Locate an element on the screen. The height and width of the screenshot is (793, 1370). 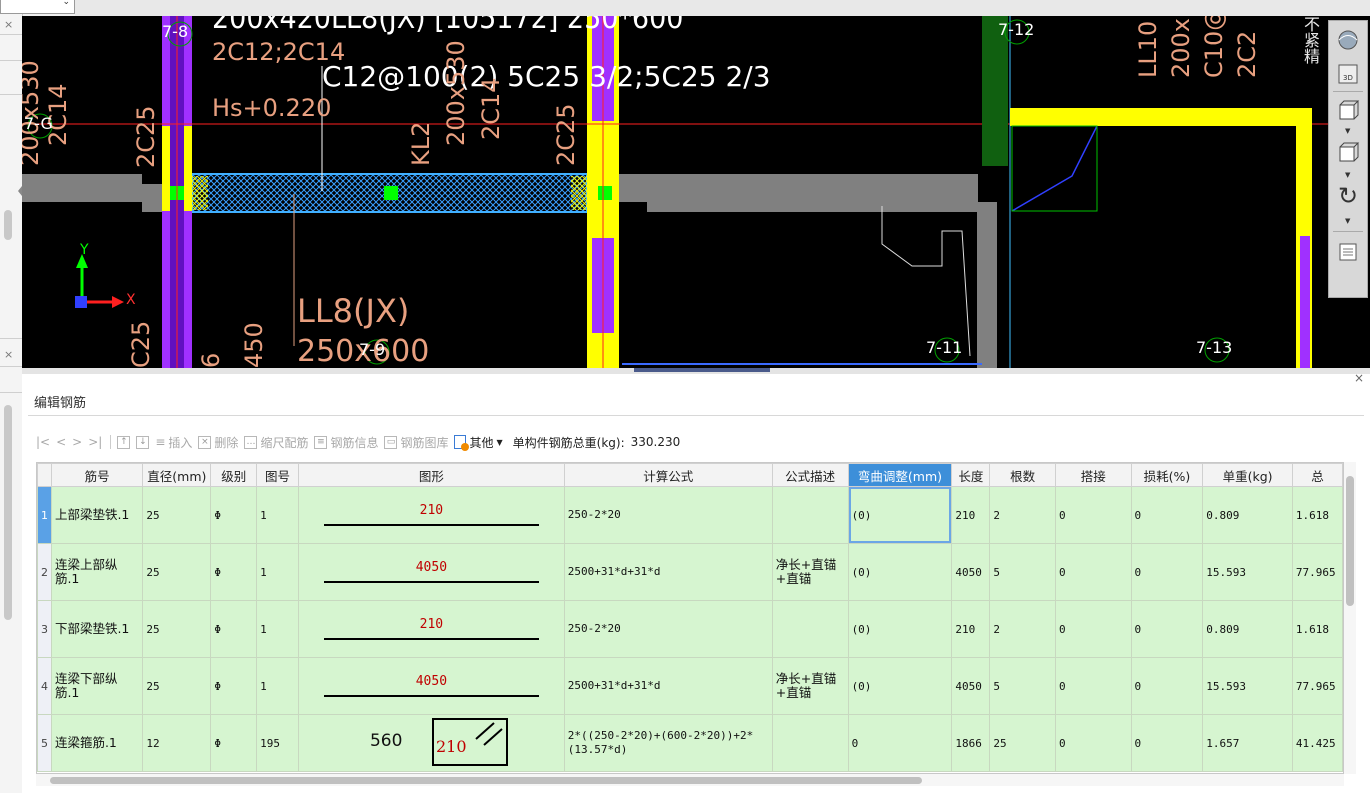
3d-view-icon: 3D is located at coordinates (1348, 74).